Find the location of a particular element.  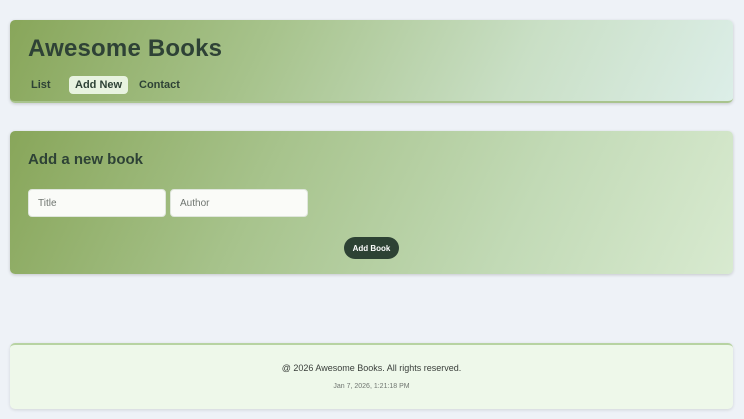

add-book-button: Add Book is located at coordinates (371, 248).